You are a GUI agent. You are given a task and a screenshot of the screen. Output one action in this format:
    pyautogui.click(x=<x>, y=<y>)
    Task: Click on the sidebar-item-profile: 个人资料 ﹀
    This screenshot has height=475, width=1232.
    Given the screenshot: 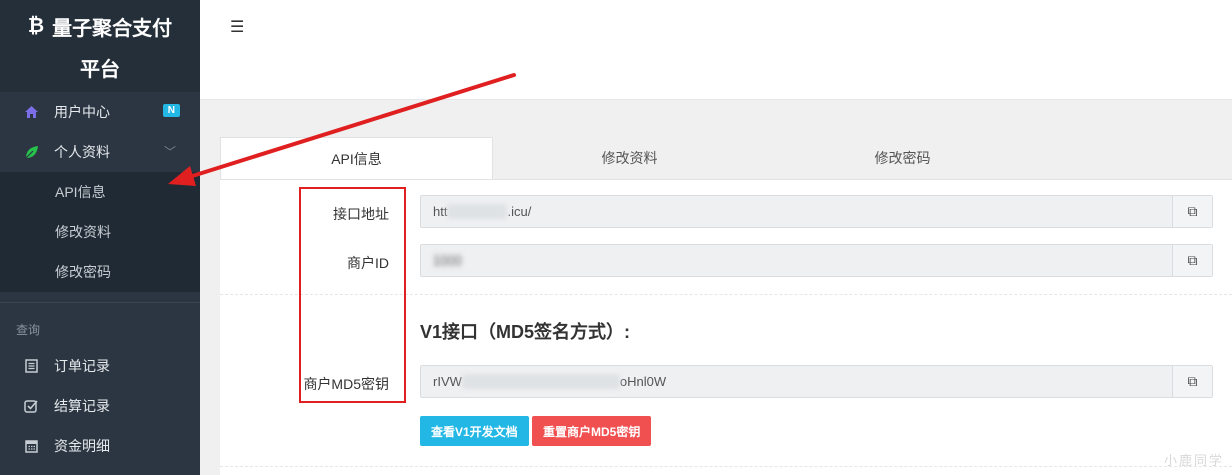 What is the action you would take?
    pyautogui.click(x=100, y=152)
    